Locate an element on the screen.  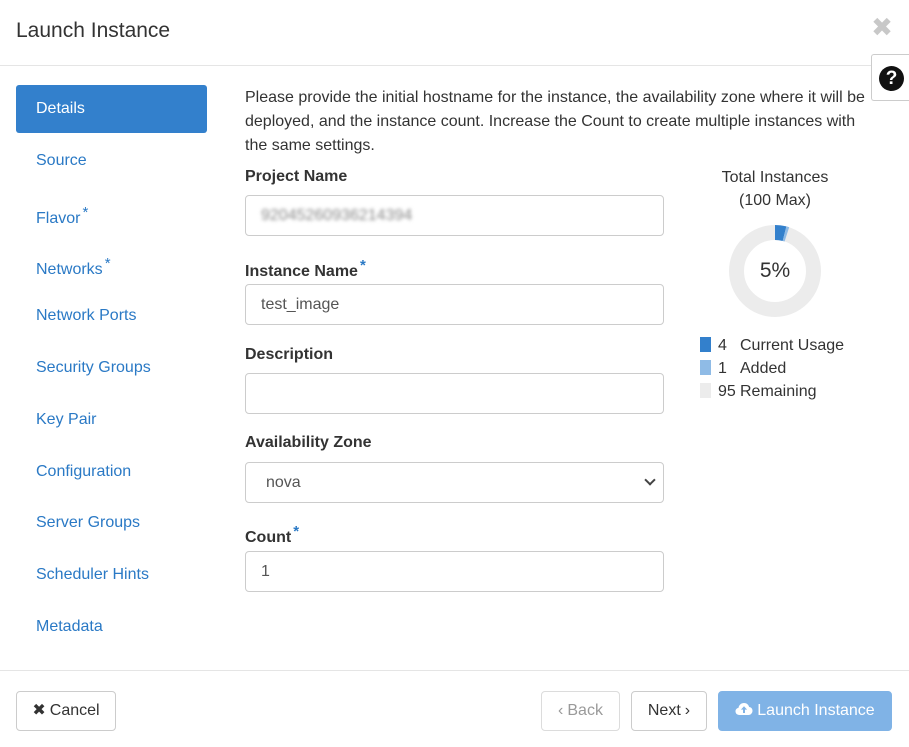
nav-item-key-pair: Key Pair is located at coordinates (111, 419).